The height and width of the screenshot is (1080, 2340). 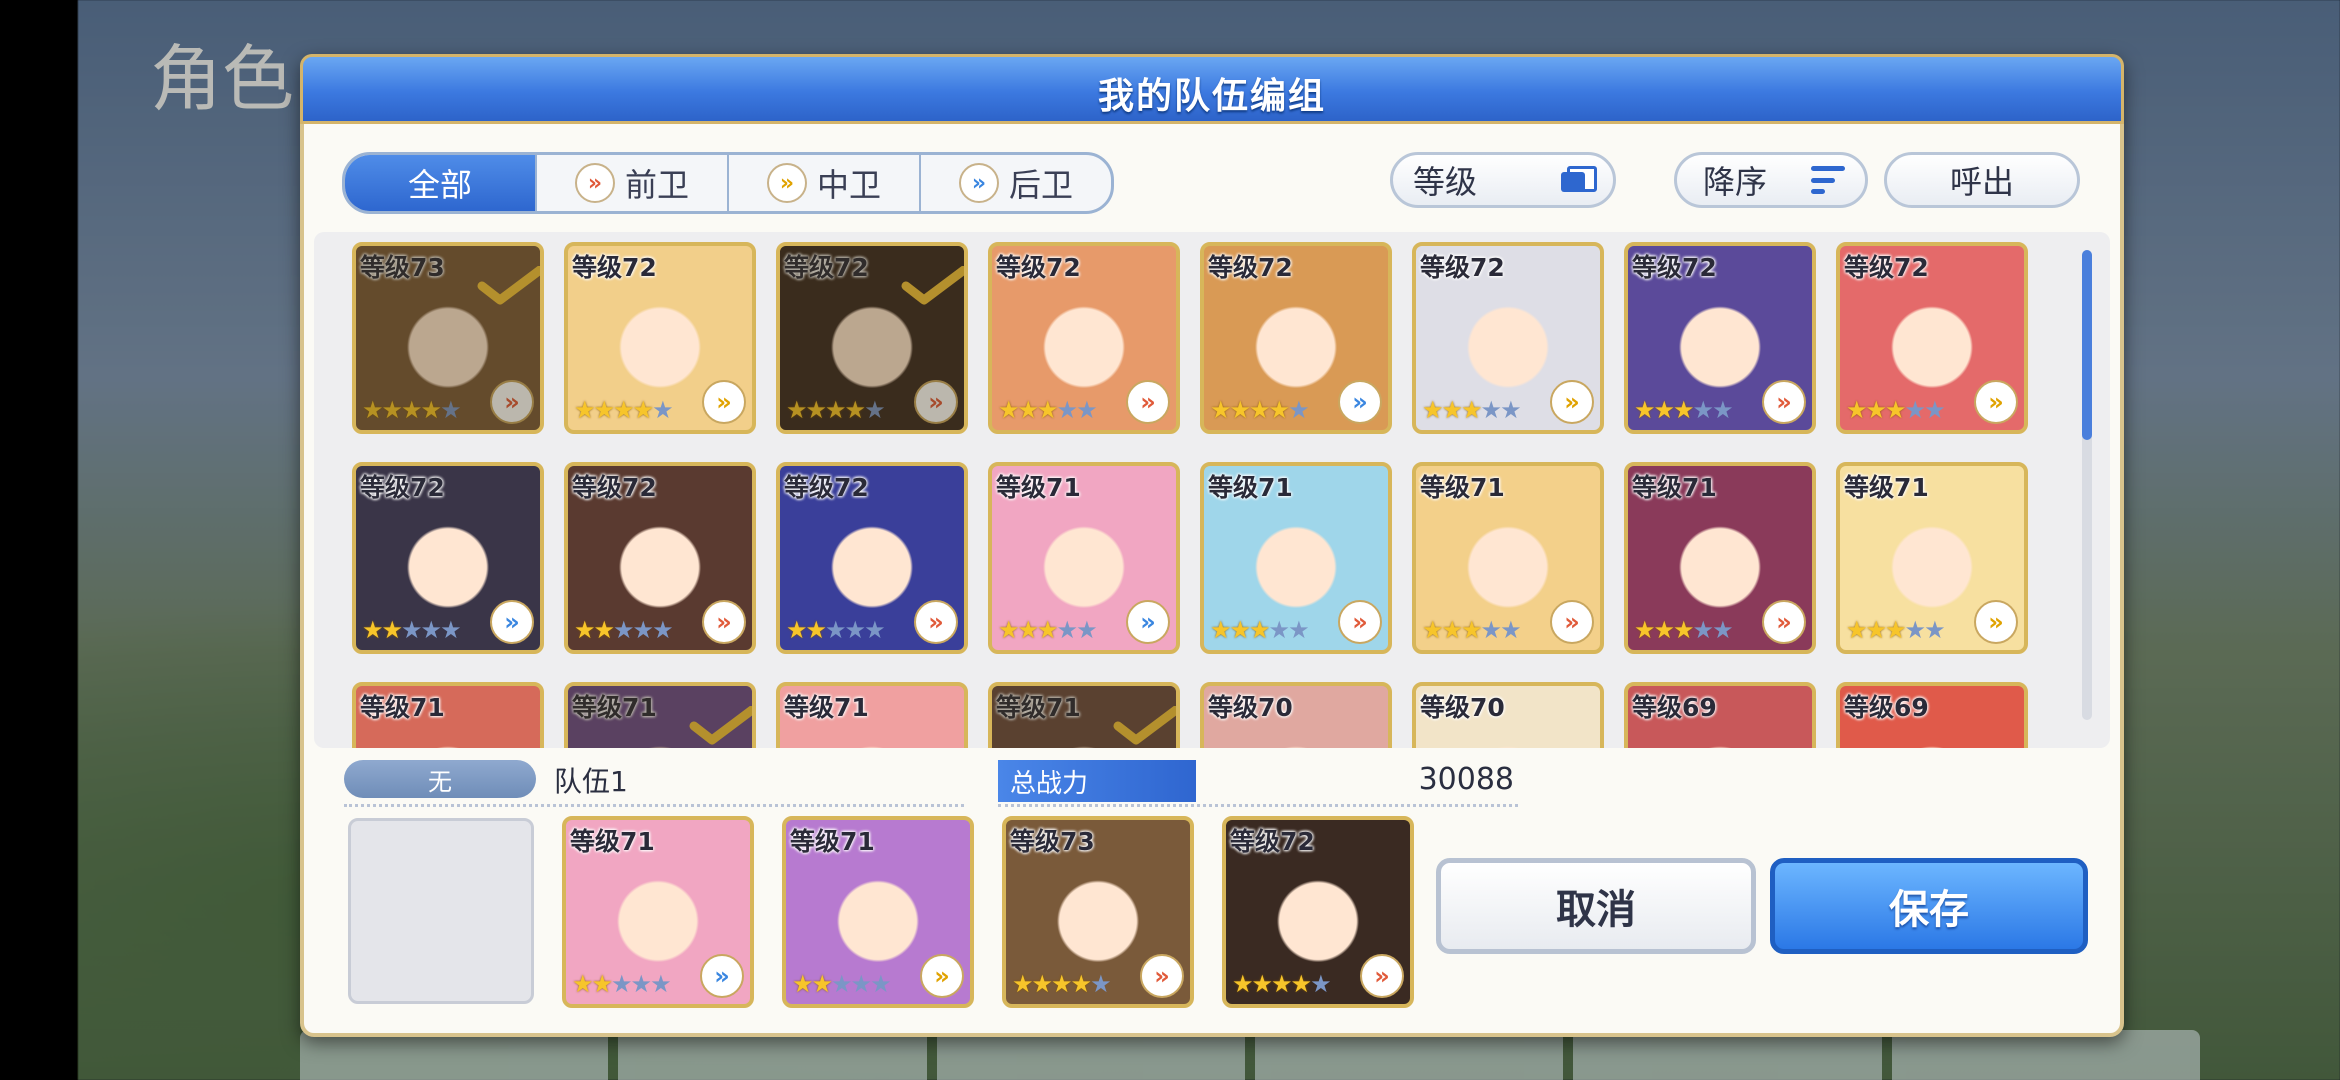 What do you see at coordinates (441, 911) in the screenshot?
I see `empty-team-slot` at bounding box center [441, 911].